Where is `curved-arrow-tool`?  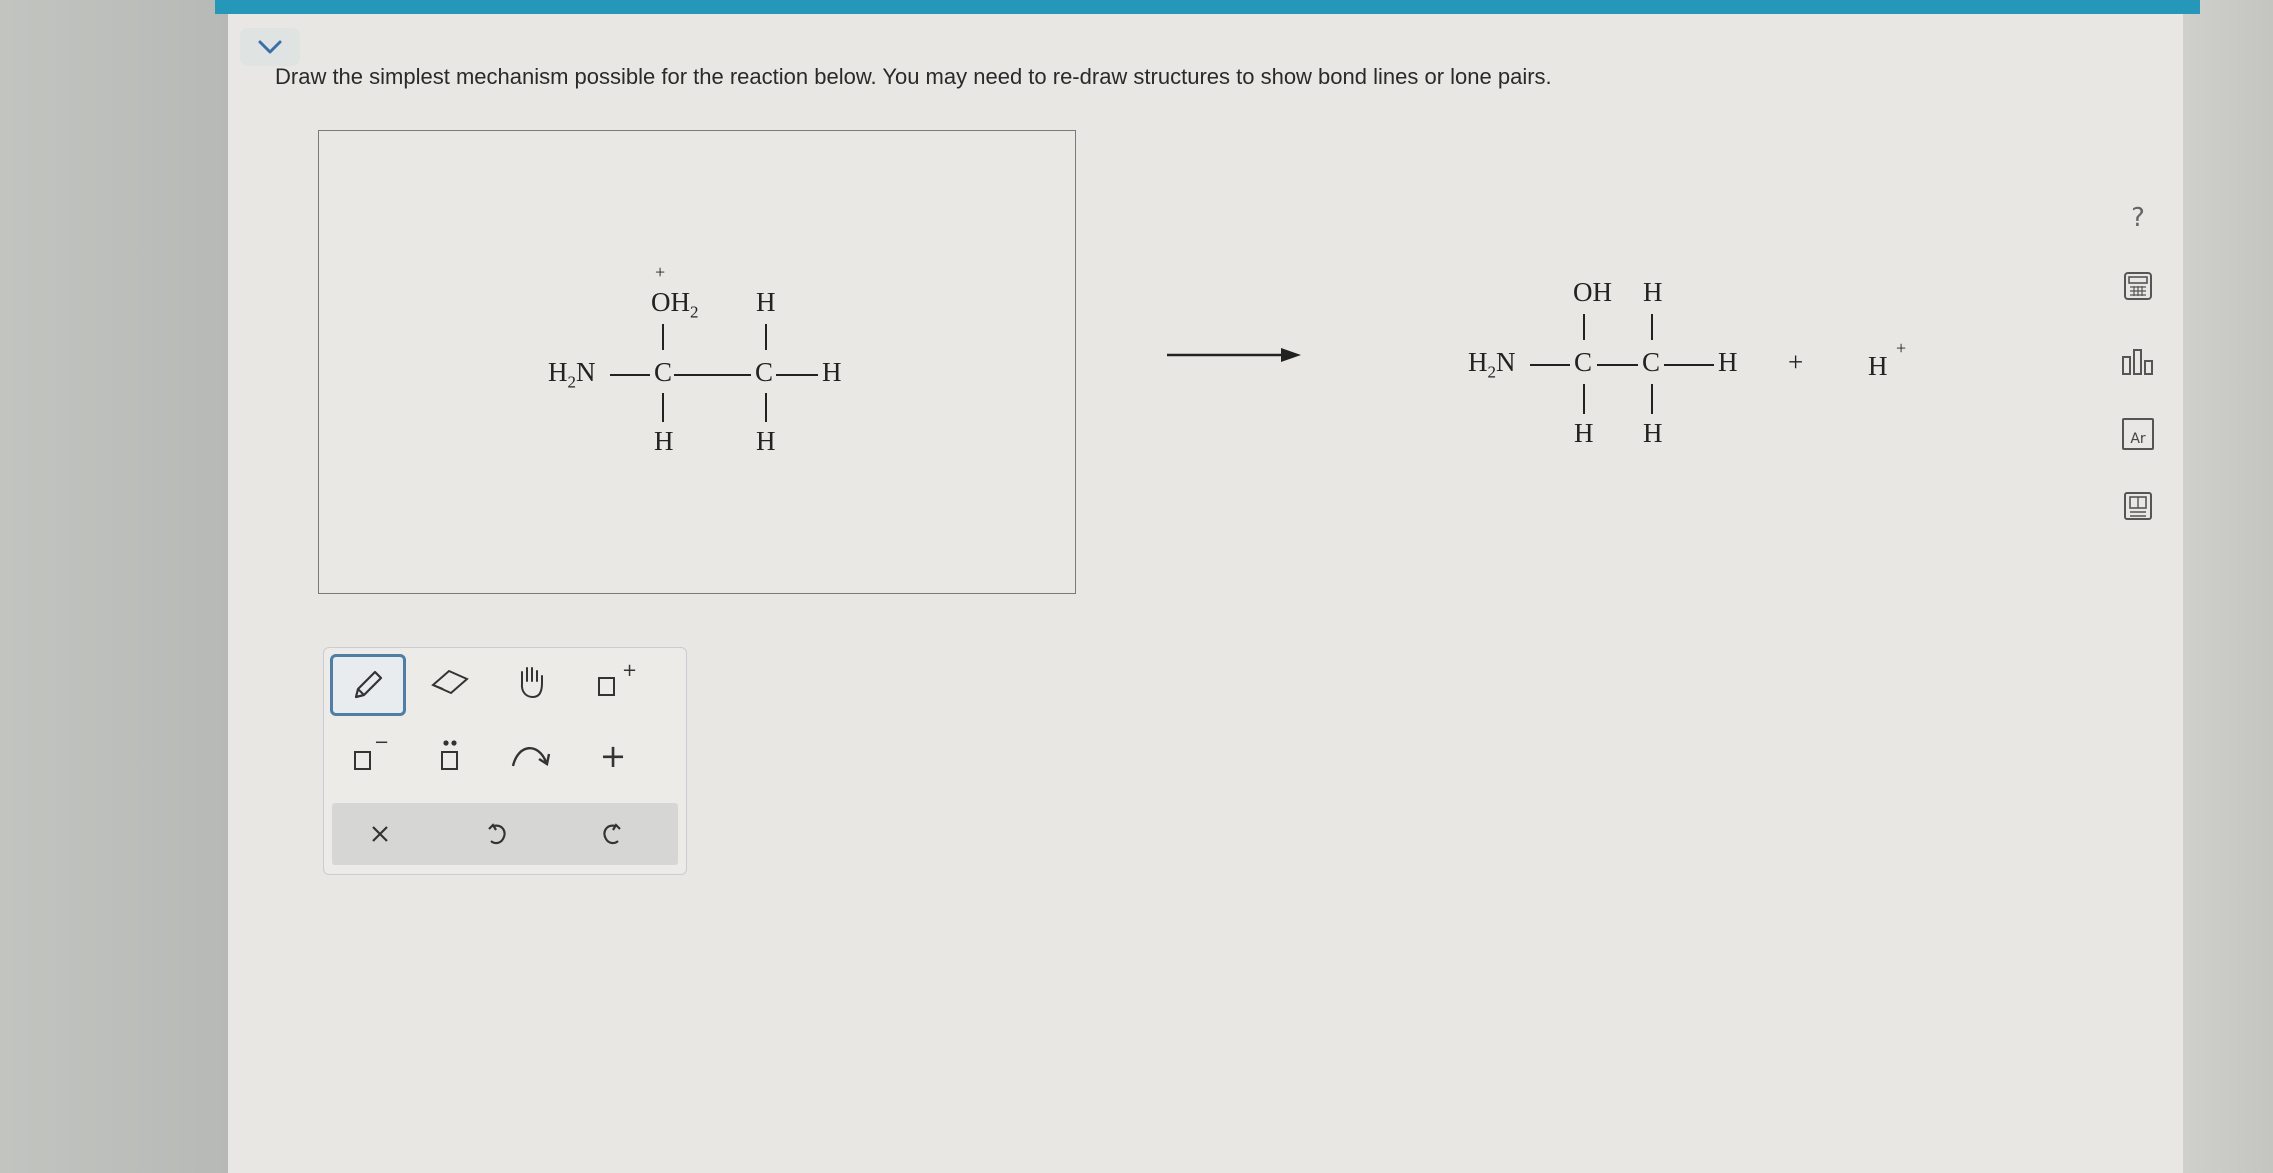
curved-arrow-tool is located at coordinates (531, 756).